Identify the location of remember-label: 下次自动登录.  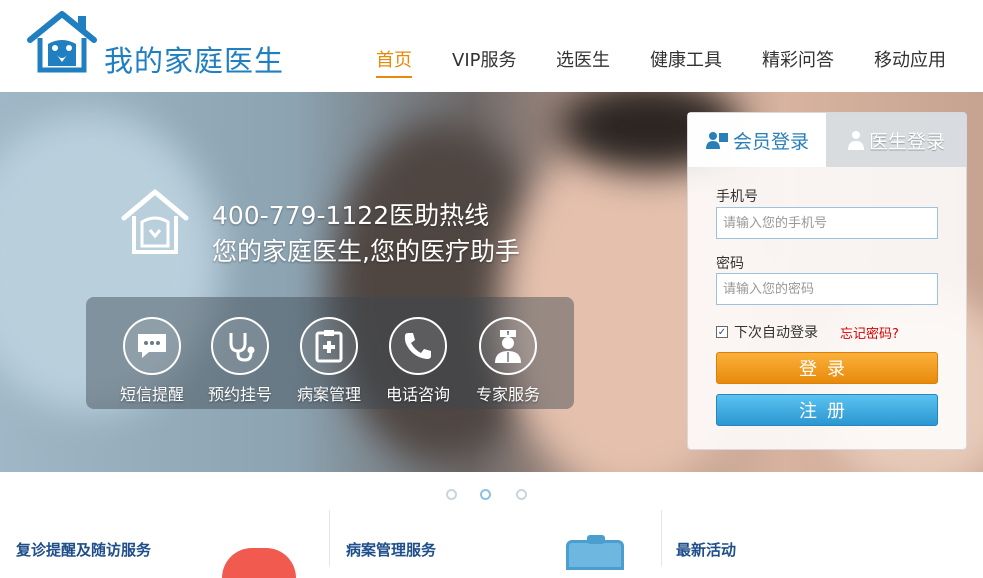
(776, 333).